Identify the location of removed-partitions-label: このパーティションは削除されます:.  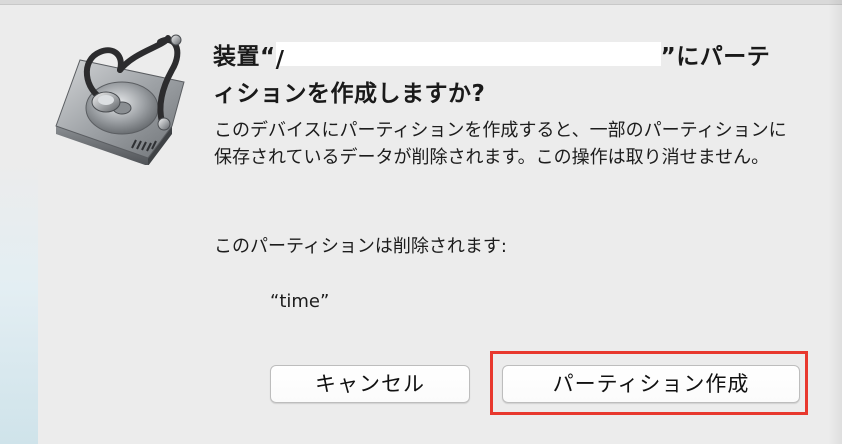
(360, 246).